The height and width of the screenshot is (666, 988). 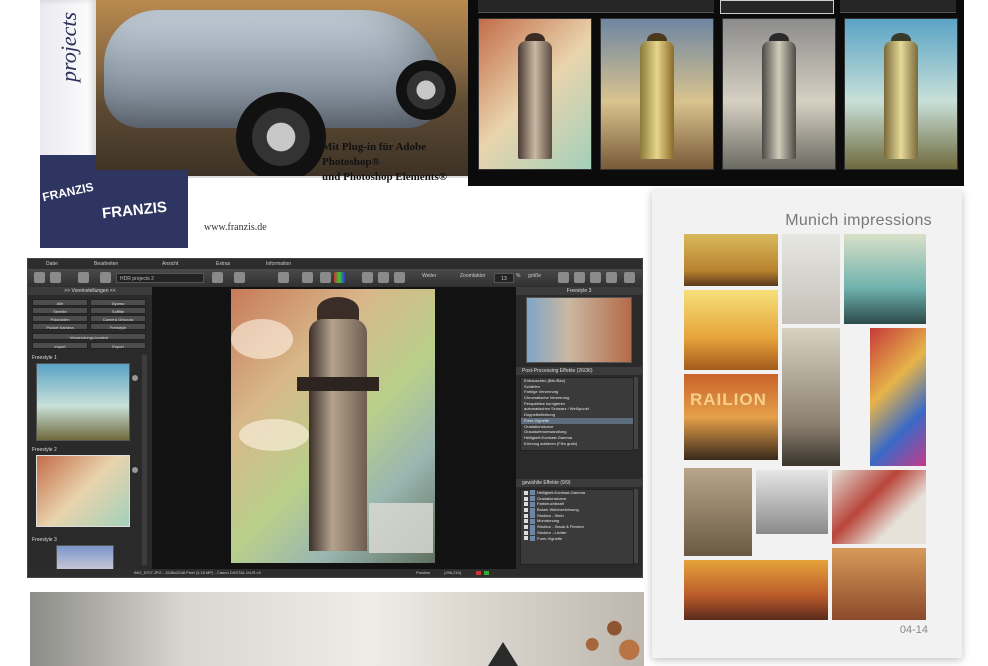 I want to click on save-icon, so click(x=105, y=277).